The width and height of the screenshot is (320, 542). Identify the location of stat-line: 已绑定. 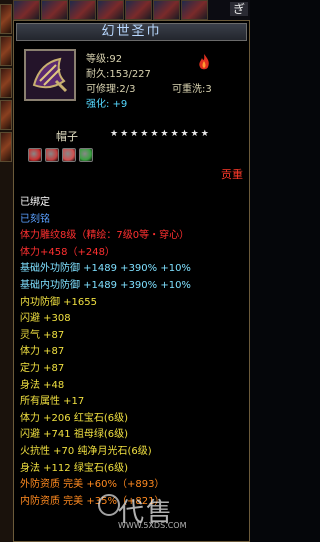
(35, 202).